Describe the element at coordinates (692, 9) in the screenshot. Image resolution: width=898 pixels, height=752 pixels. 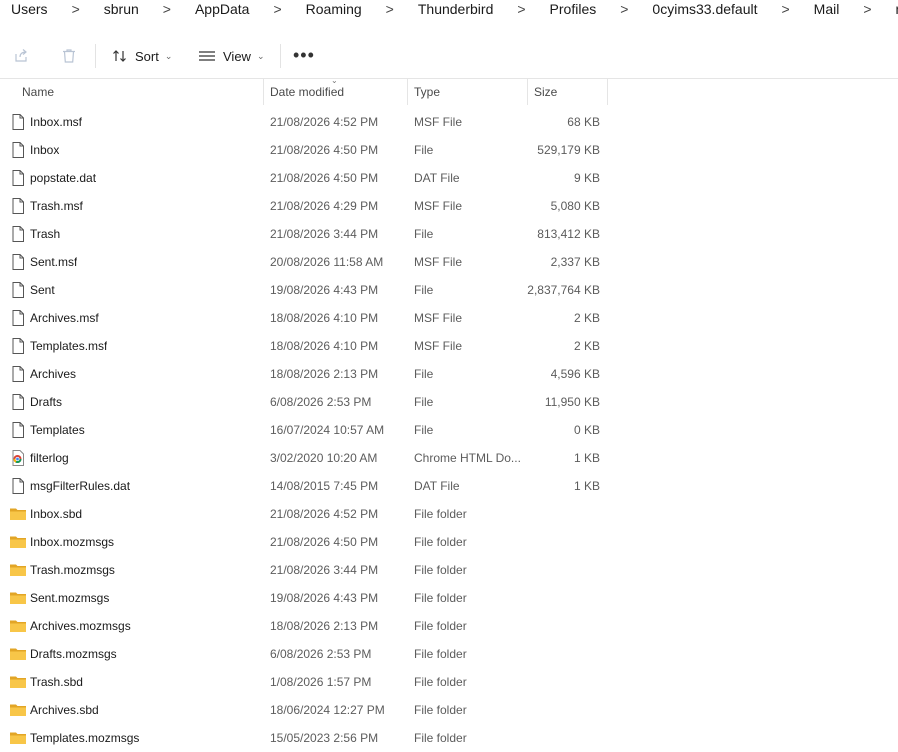
I see `breadcrumb-item: 0cyims33.default` at that location.